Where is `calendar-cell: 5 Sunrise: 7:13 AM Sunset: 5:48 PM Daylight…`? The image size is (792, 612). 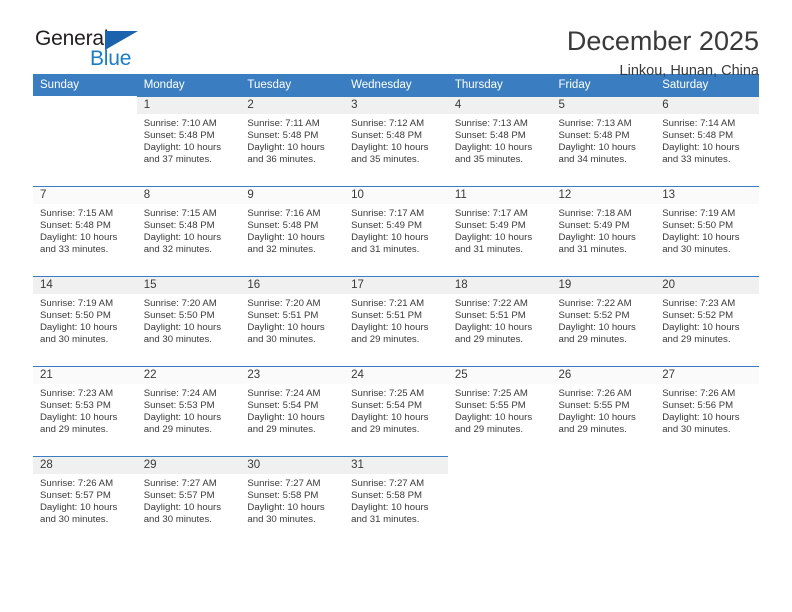 calendar-cell: 5 Sunrise: 7:13 AM Sunset: 5:48 PM Daylight… is located at coordinates (603, 141).